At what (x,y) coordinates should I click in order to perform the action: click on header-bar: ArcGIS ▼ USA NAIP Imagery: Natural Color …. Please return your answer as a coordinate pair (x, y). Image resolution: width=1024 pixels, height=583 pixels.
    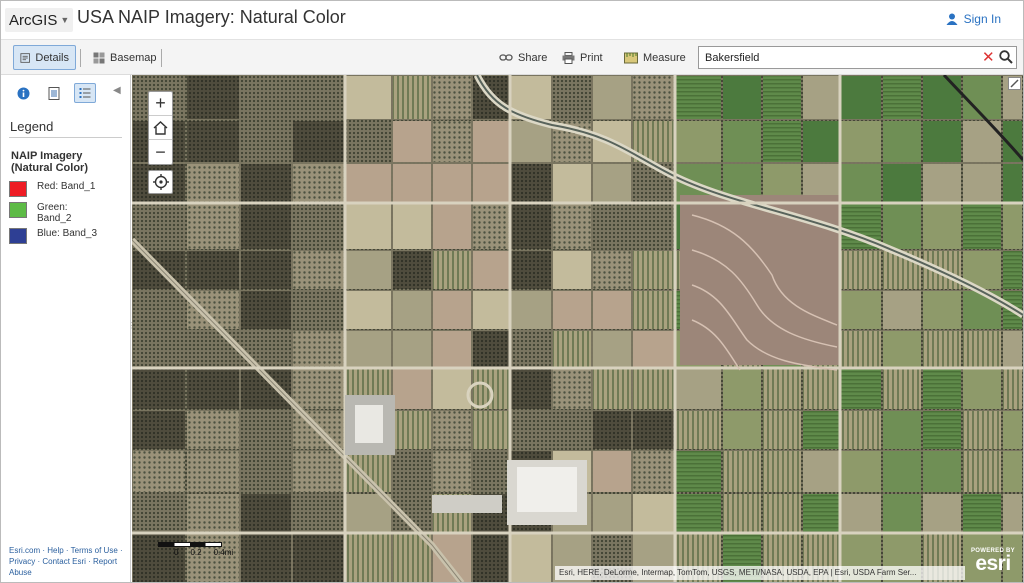
    Looking at the image, I should click on (512, 20).